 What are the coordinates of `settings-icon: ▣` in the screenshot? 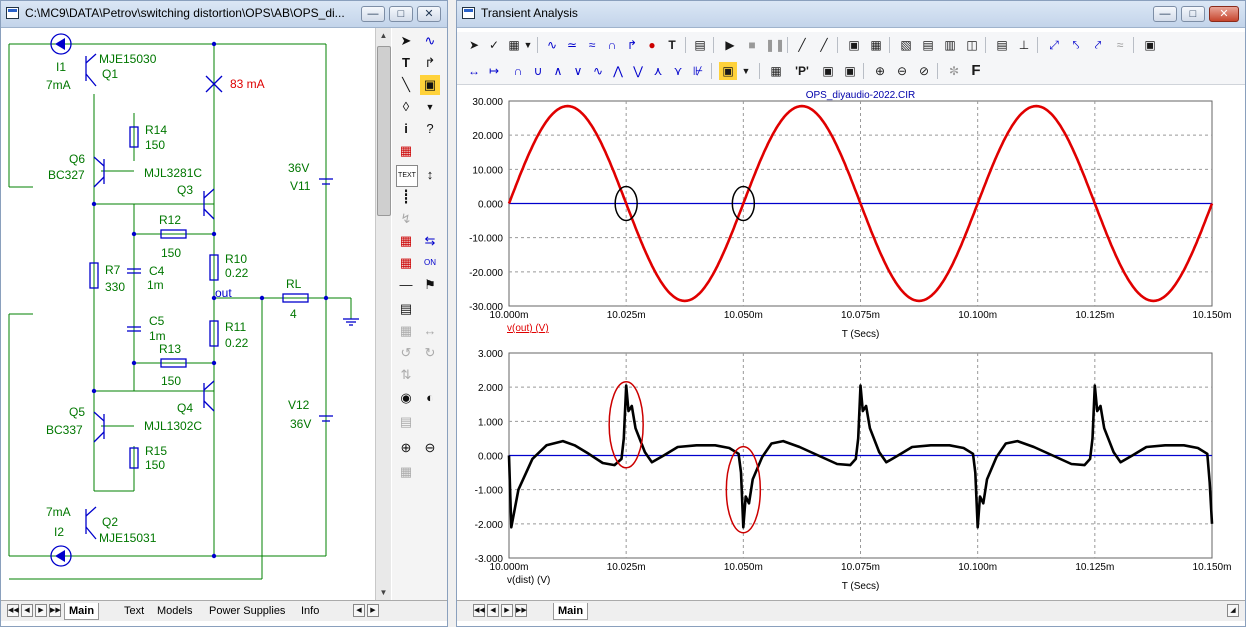 It's located at (1150, 45).